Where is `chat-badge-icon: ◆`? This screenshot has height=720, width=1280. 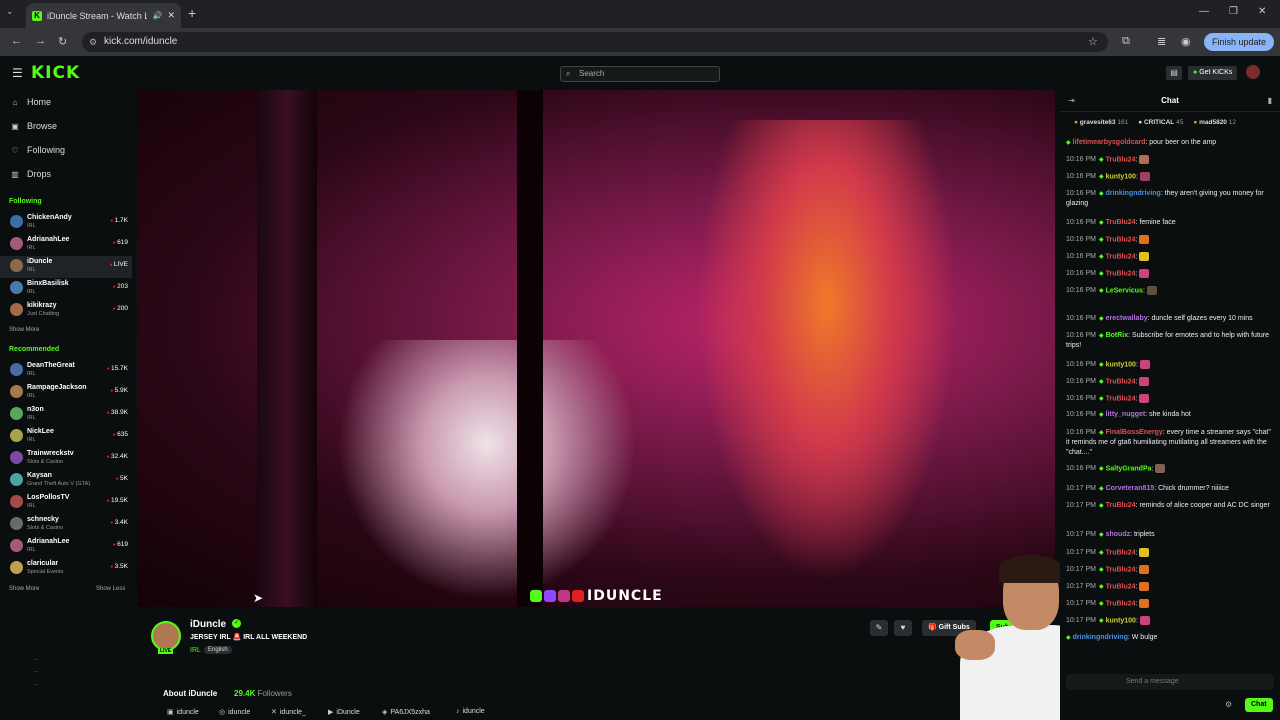 chat-badge-icon: ◆ is located at coordinates (1101, 382).